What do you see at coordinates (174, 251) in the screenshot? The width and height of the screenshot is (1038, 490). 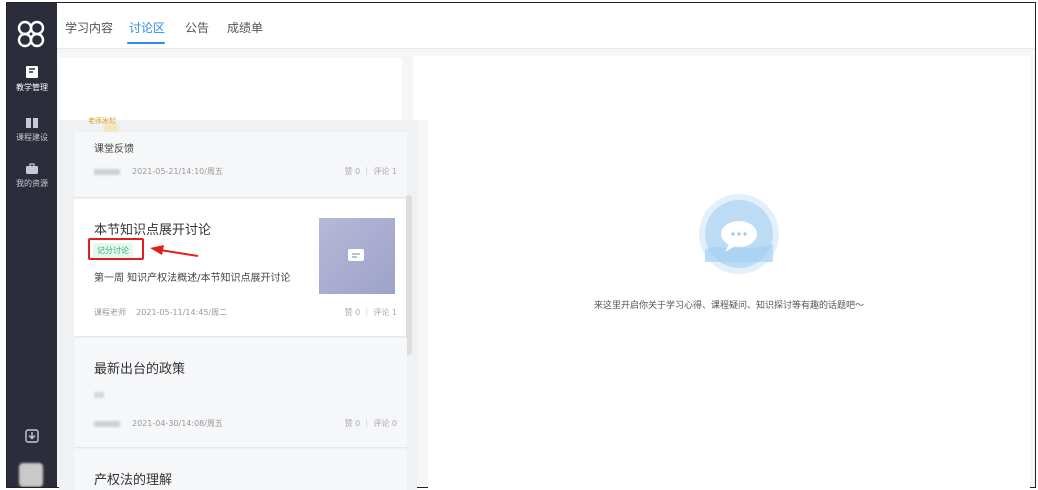 I see `annotation-arrow-icon` at bounding box center [174, 251].